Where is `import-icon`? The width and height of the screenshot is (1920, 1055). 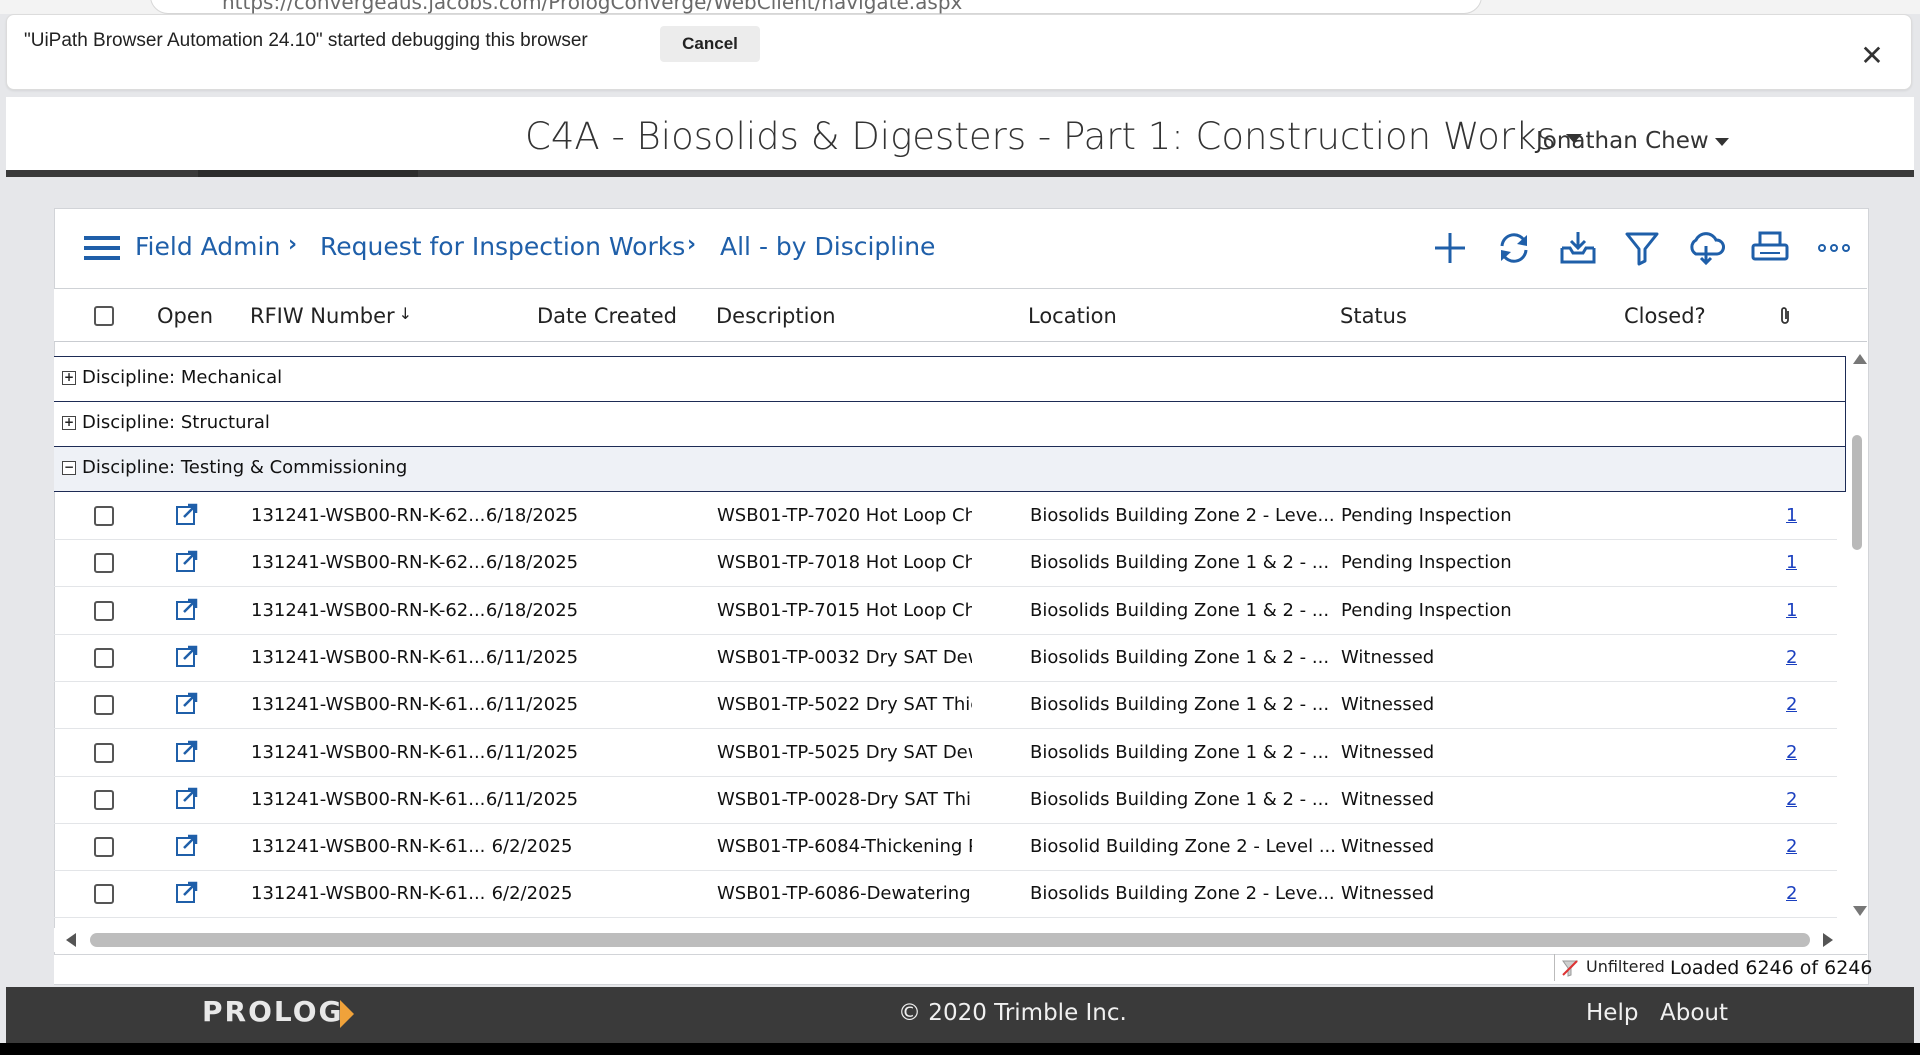
import-icon is located at coordinates (1578, 248).